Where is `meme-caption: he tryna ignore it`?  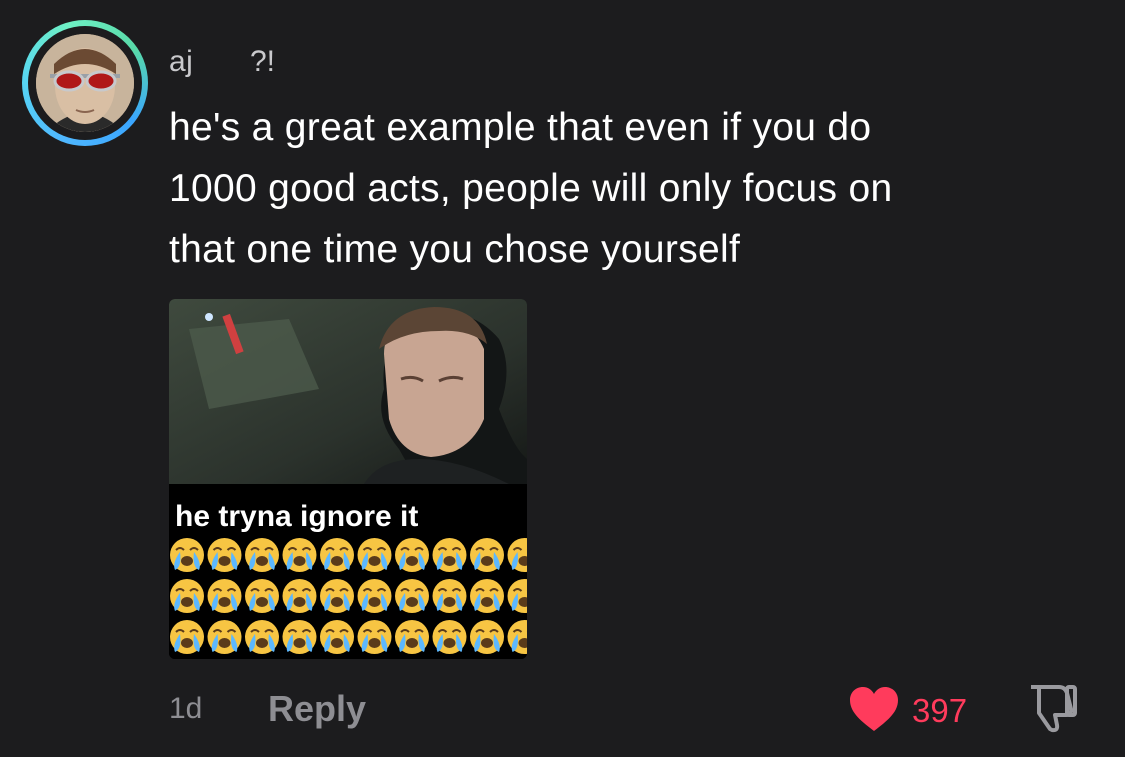
meme-caption: he tryna ignore it is located at coordinates (297, 516).